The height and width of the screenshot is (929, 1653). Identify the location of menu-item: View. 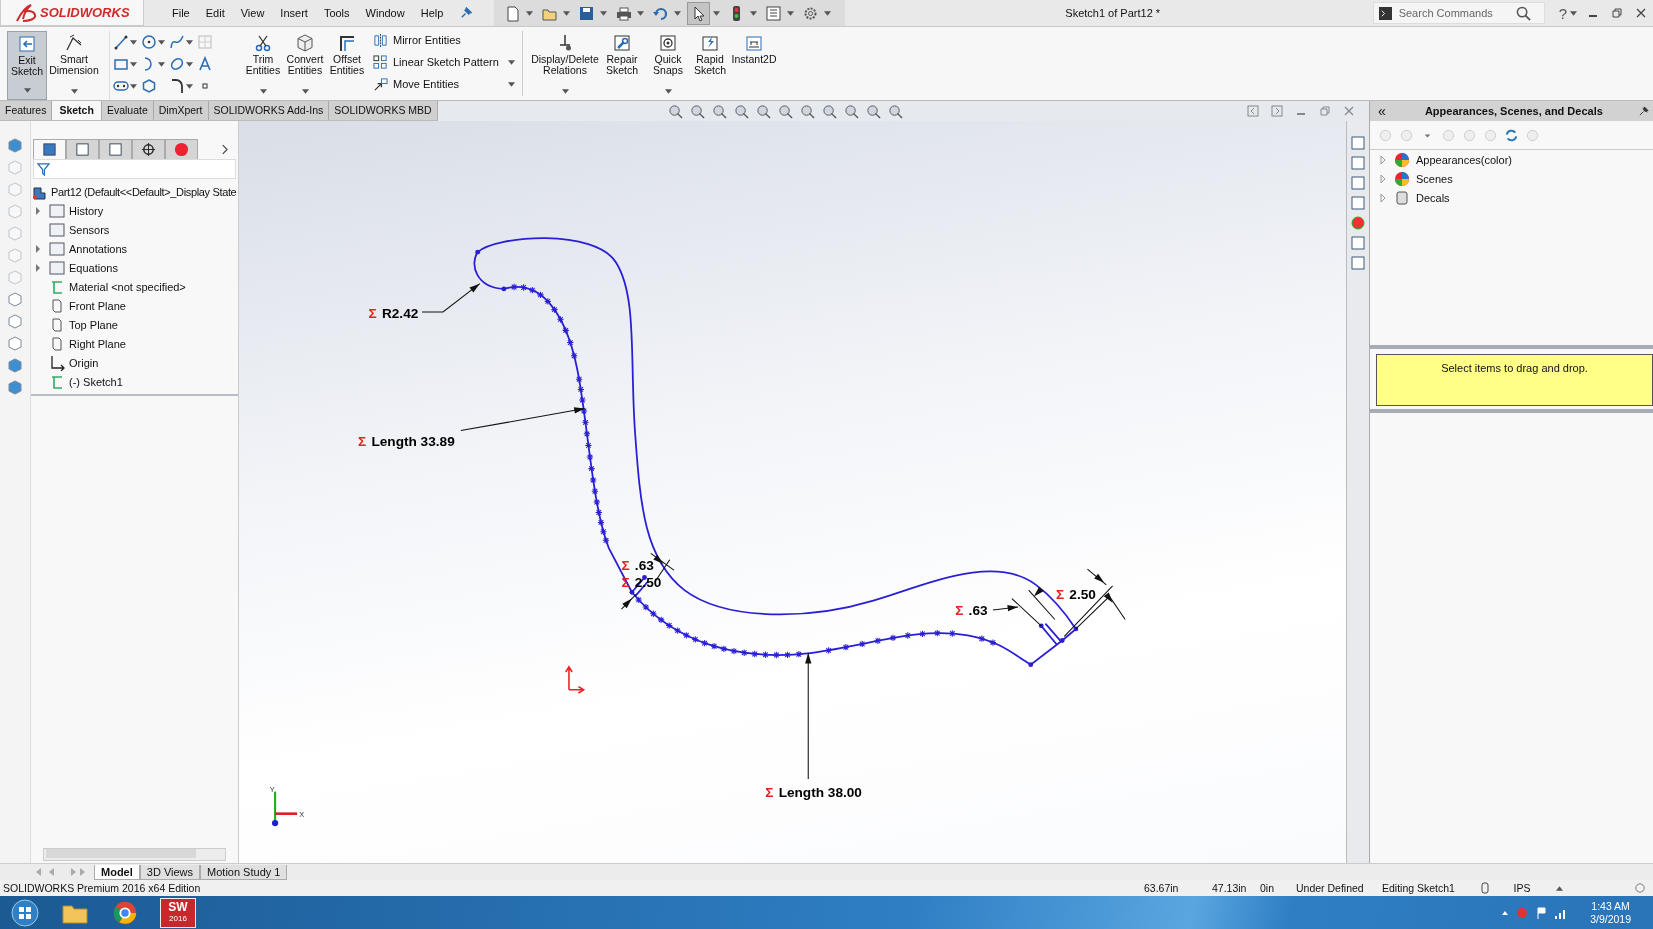
(252, 13).